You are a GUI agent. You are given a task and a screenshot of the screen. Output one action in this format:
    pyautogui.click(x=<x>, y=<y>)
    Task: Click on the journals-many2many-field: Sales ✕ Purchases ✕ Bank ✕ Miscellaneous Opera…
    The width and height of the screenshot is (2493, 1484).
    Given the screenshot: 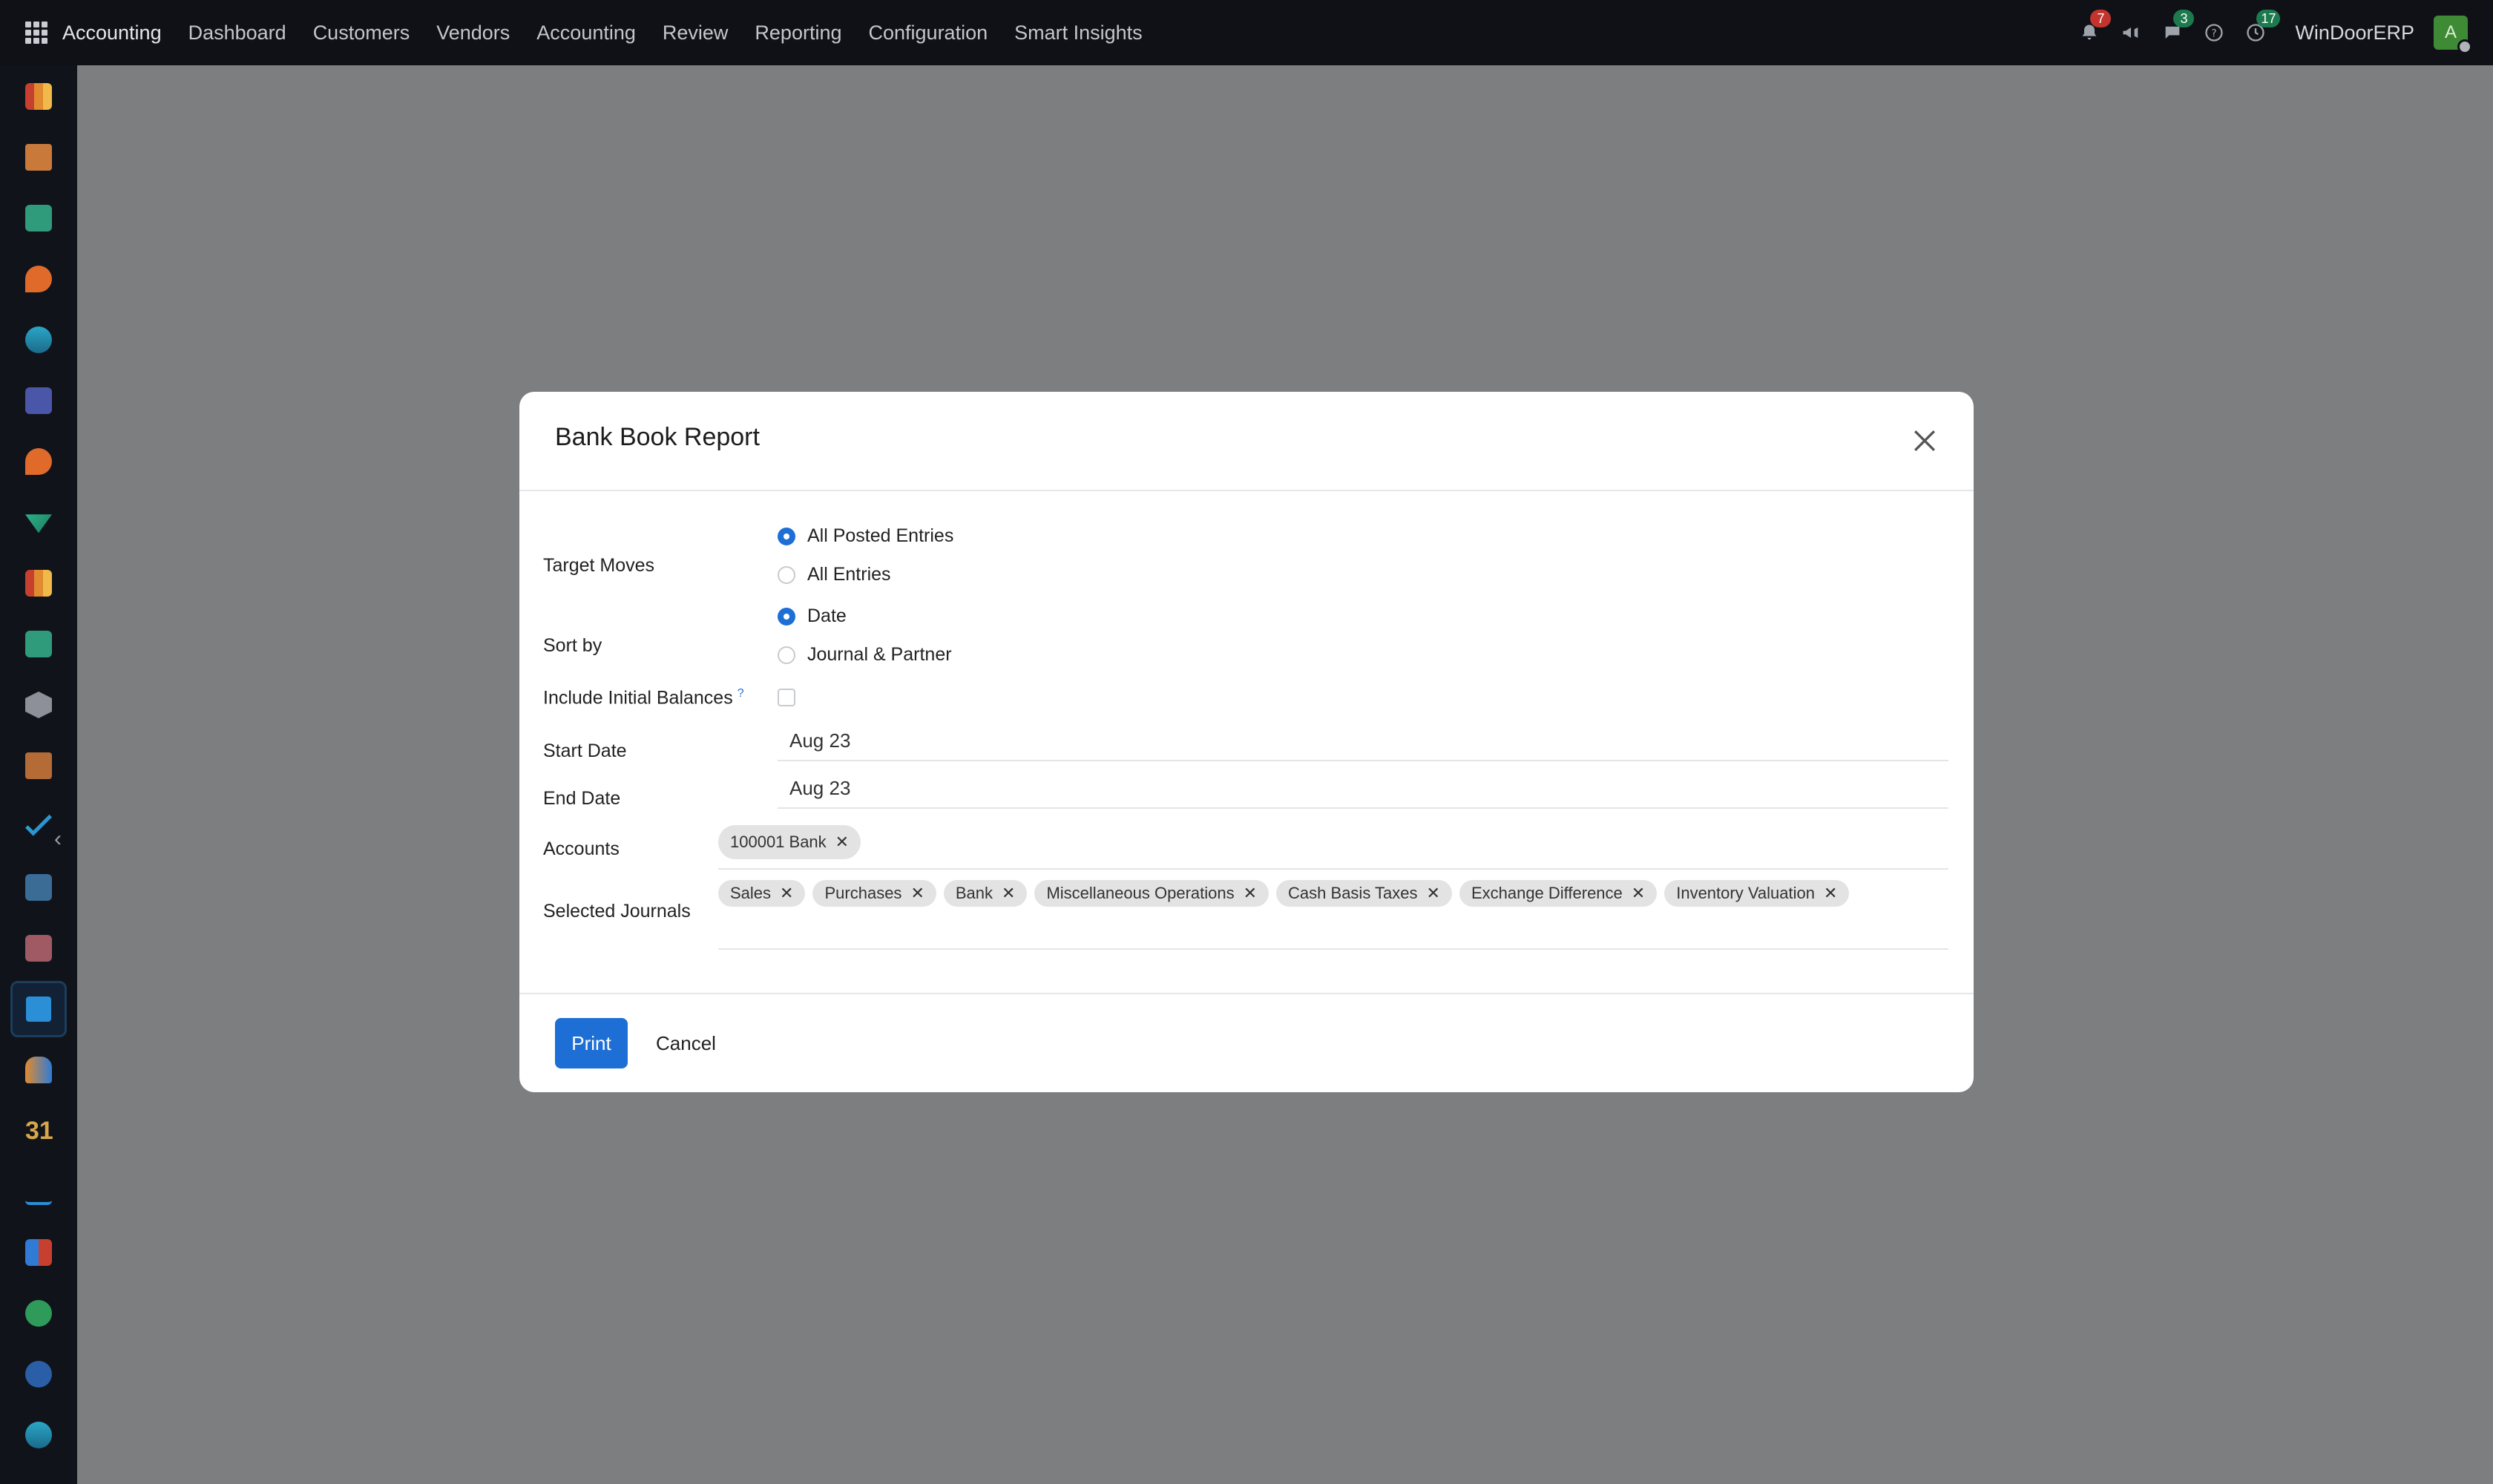 What is the action you would take?
    pyautogui.click(x=1333, y=913)
    